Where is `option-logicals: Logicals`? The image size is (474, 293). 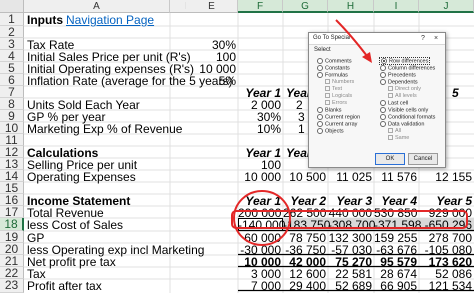
option-logicals: Logicals is located at coordinates (338, 96).